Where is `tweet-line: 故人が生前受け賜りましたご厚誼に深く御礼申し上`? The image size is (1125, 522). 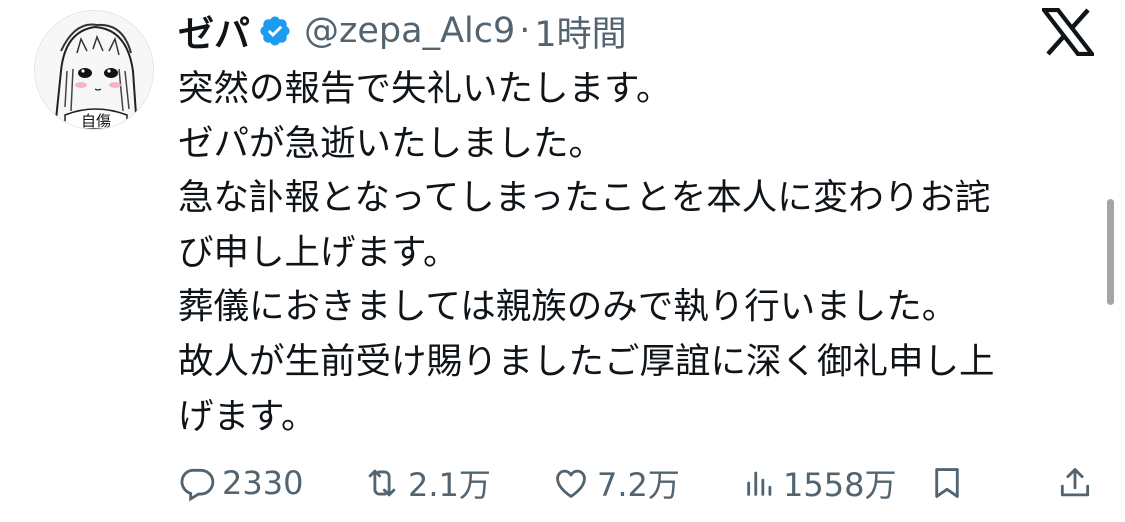 tweet-line: 故人が生前受け賜りましたご厚誼に深く御礼申し上 is located at coordinates (586, 361).